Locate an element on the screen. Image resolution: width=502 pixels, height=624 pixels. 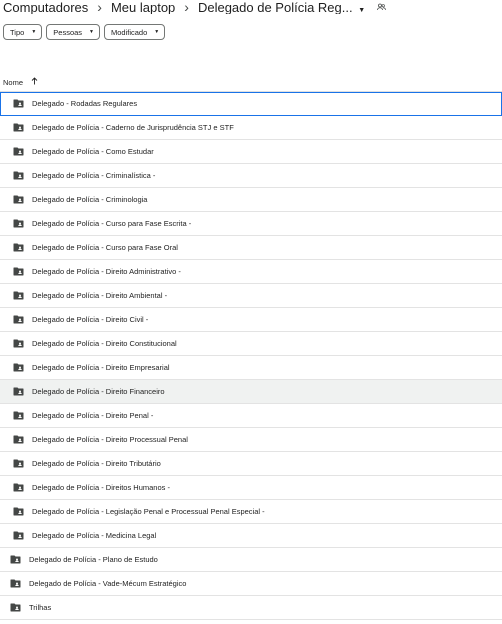
folder-name: Delegado de Polícia - Direito Financeiro is located at coordinates (98, 391).